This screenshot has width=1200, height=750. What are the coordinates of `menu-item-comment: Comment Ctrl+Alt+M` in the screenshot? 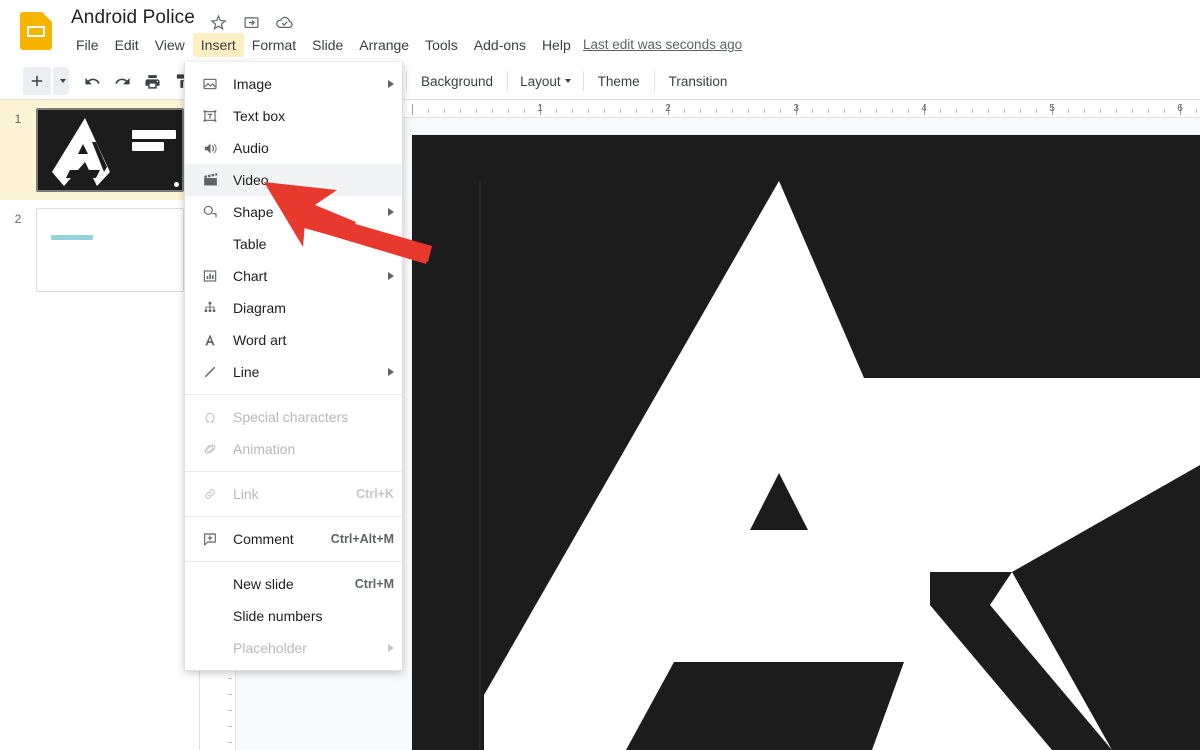 It's located at (293, 539).